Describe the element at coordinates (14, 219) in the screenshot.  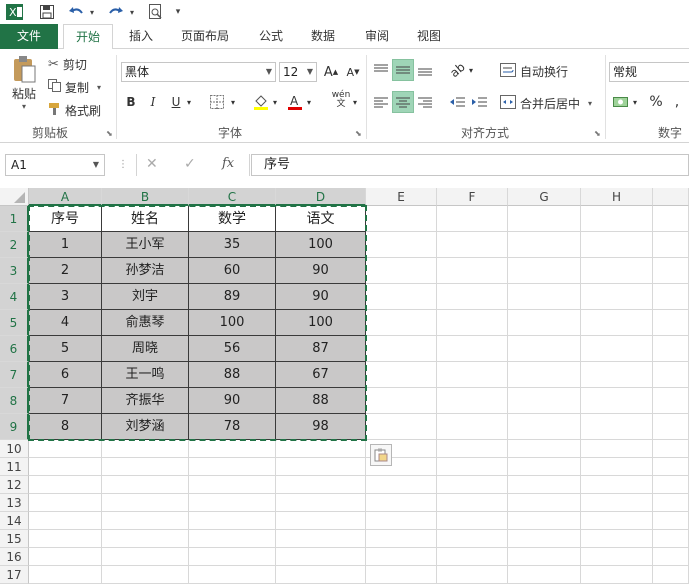
I see `row-header-1: 1` at that location.